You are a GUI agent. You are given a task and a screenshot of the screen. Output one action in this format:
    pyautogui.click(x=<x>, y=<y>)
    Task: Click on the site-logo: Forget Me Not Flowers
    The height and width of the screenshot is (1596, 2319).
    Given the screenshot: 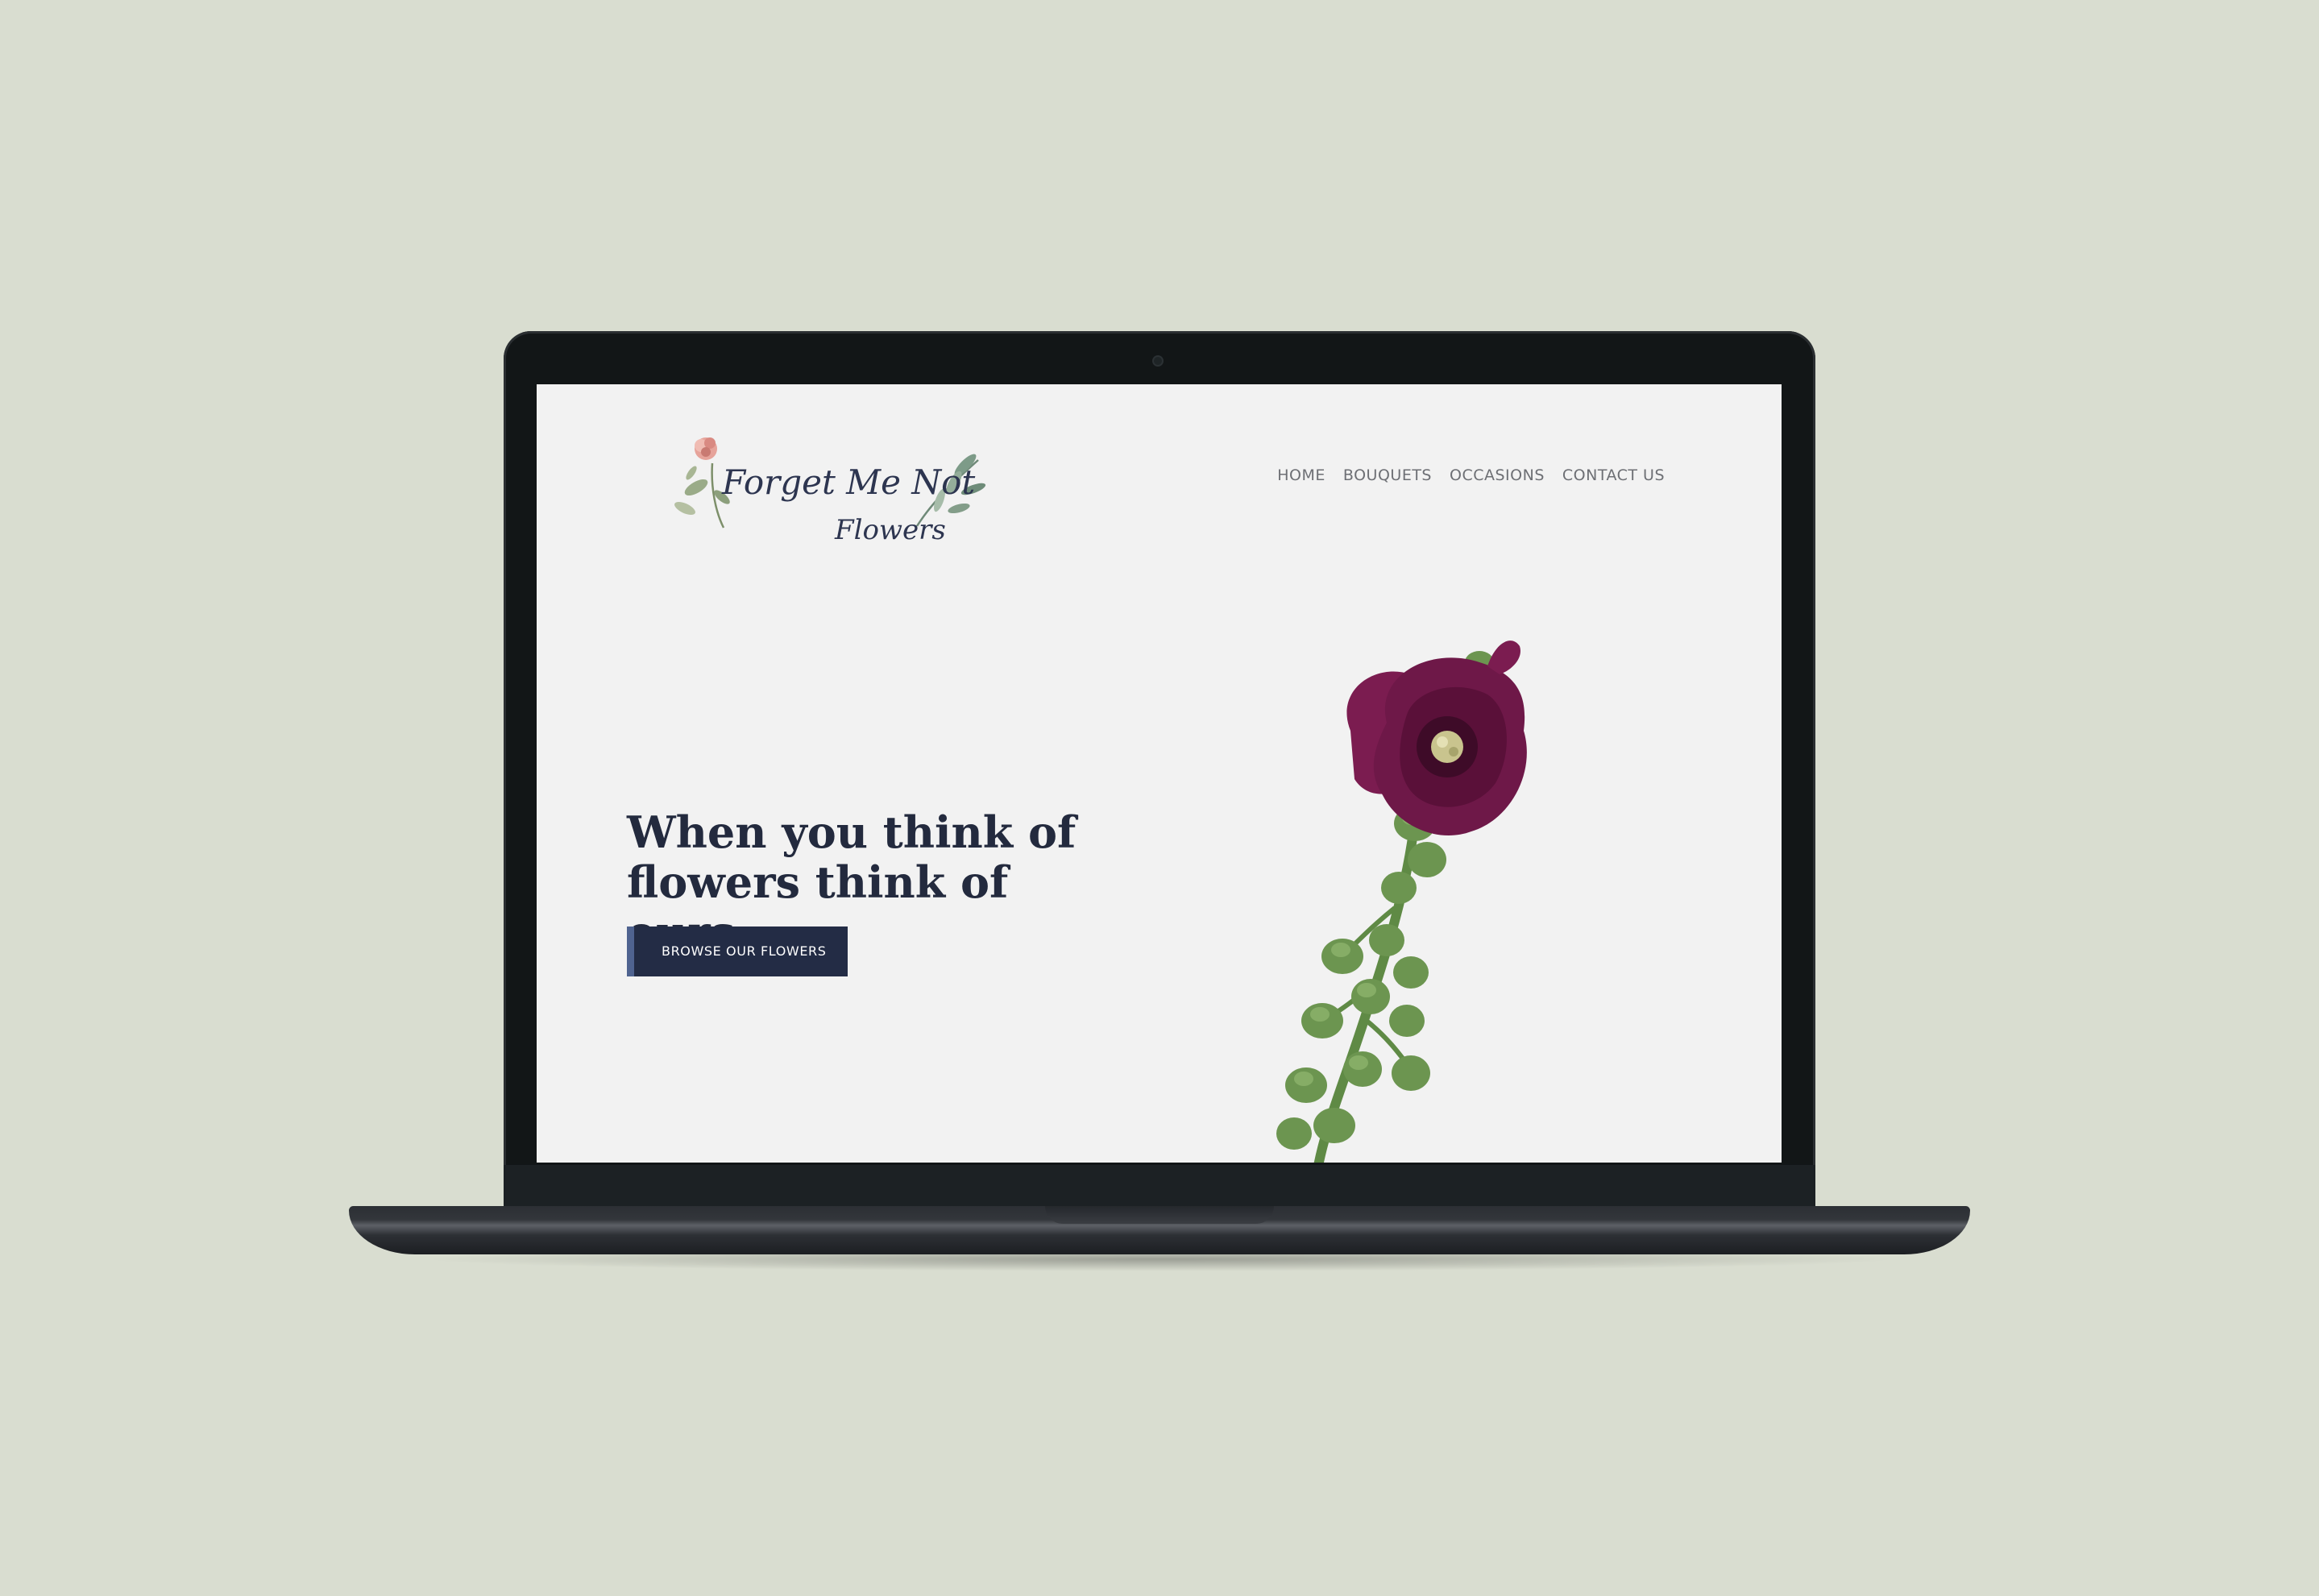 What is the action you would take?
    pyautogui.click(x=835, y=494)
    